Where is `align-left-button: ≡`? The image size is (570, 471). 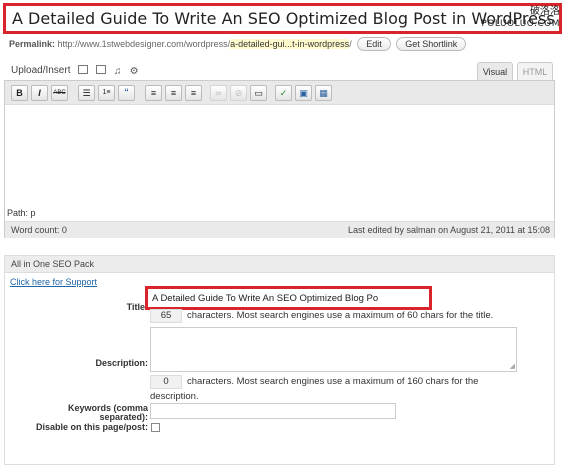
align-left-button: ≡ is located at coordinates (153, 93).